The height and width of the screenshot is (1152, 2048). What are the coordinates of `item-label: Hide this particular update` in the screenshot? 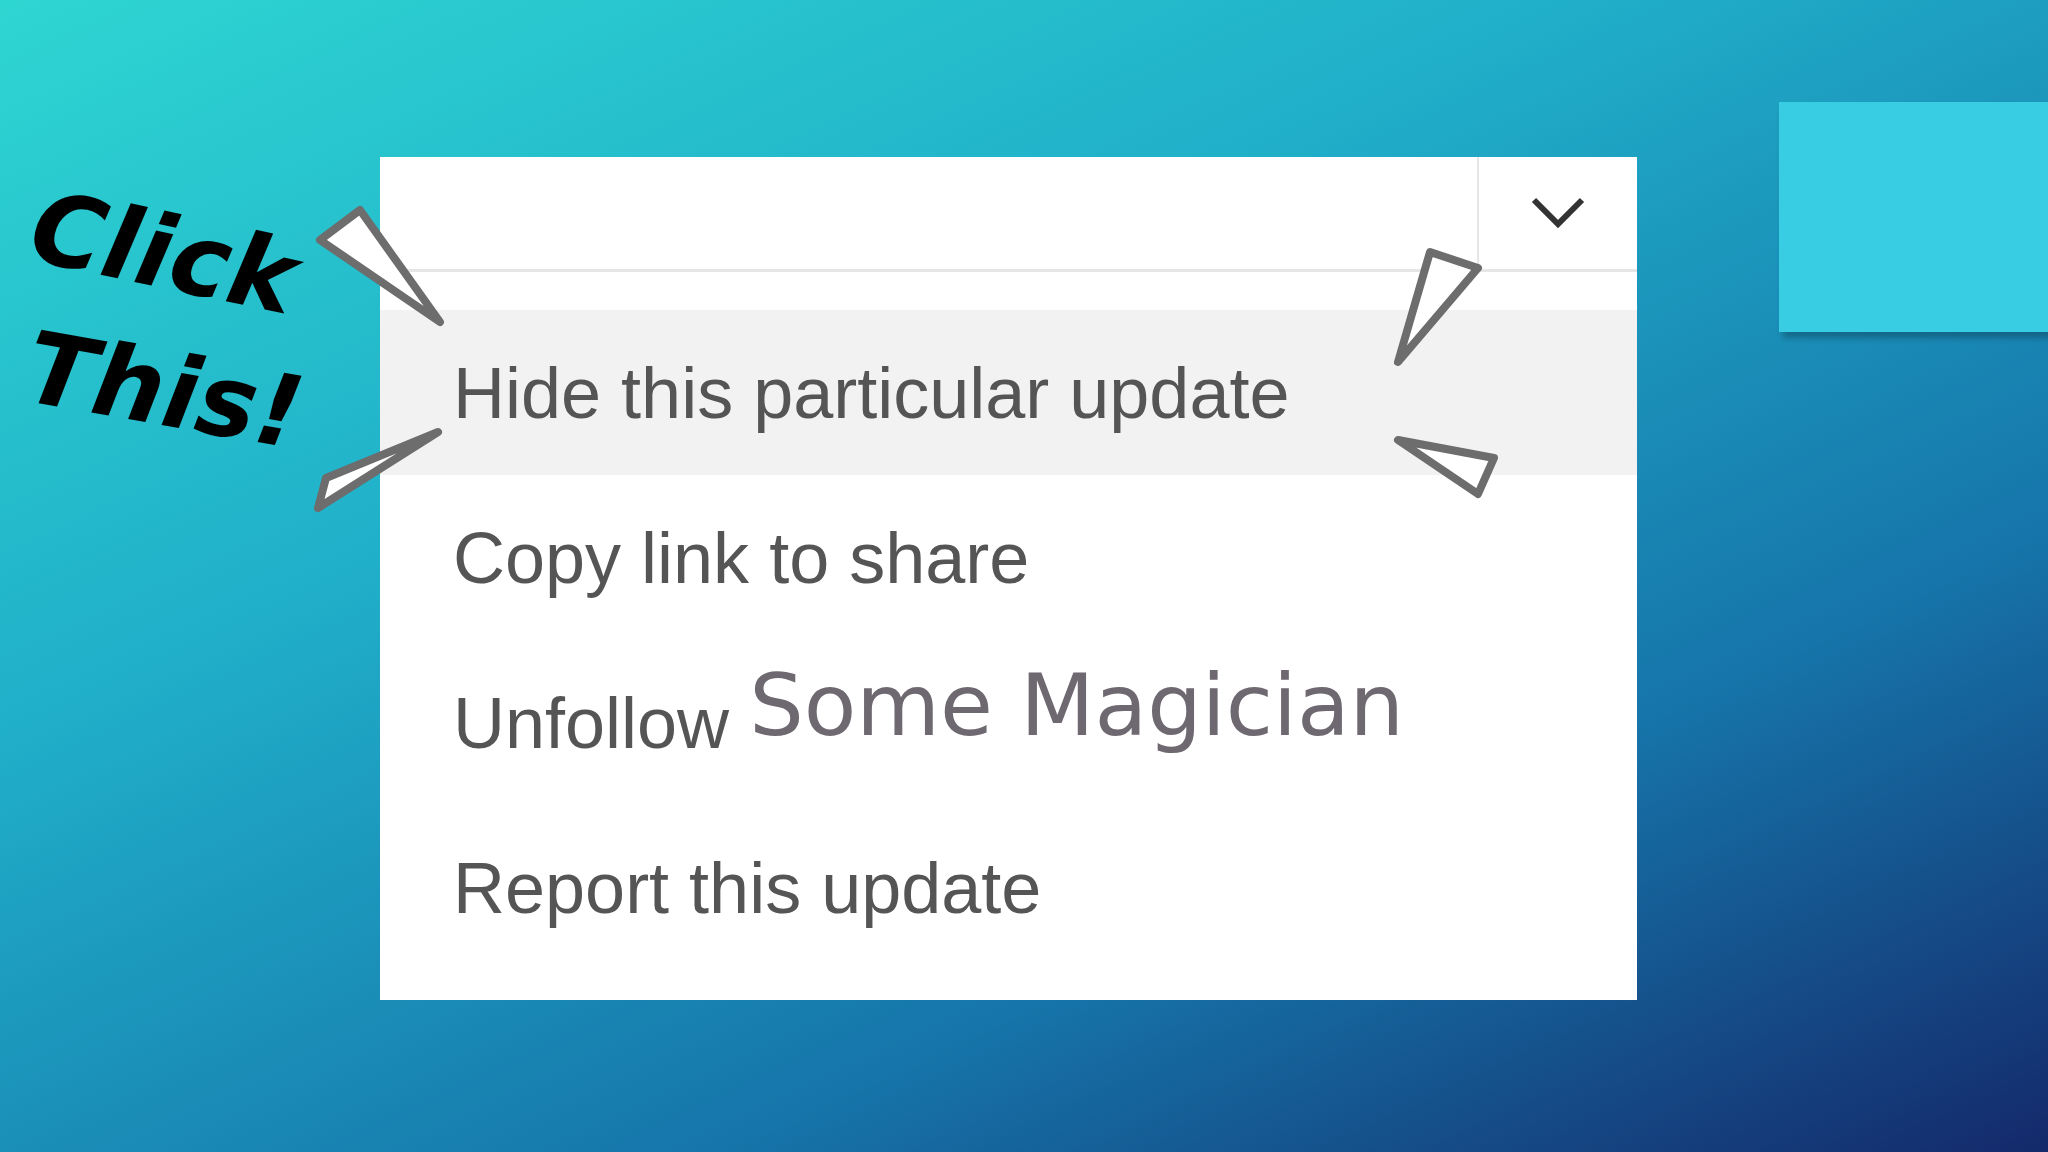 It's located at (871, 392).